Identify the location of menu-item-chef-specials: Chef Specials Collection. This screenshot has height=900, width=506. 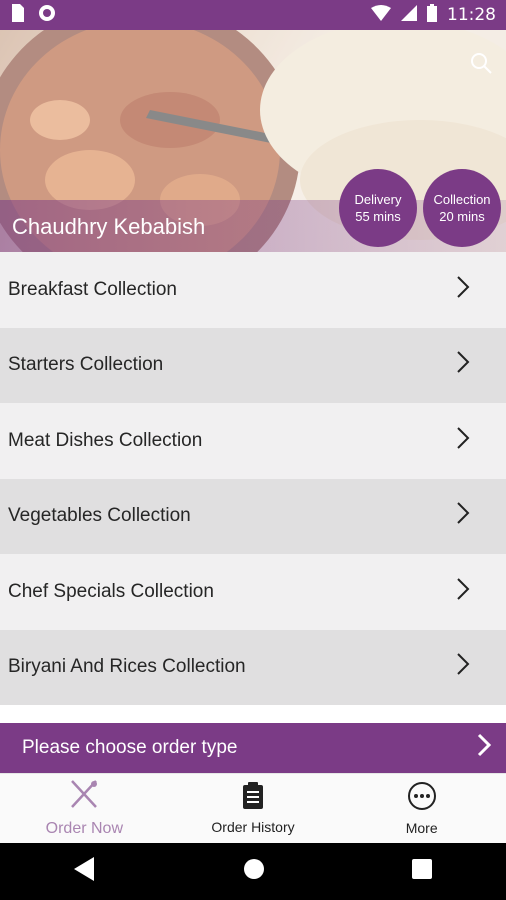
(253, 592).